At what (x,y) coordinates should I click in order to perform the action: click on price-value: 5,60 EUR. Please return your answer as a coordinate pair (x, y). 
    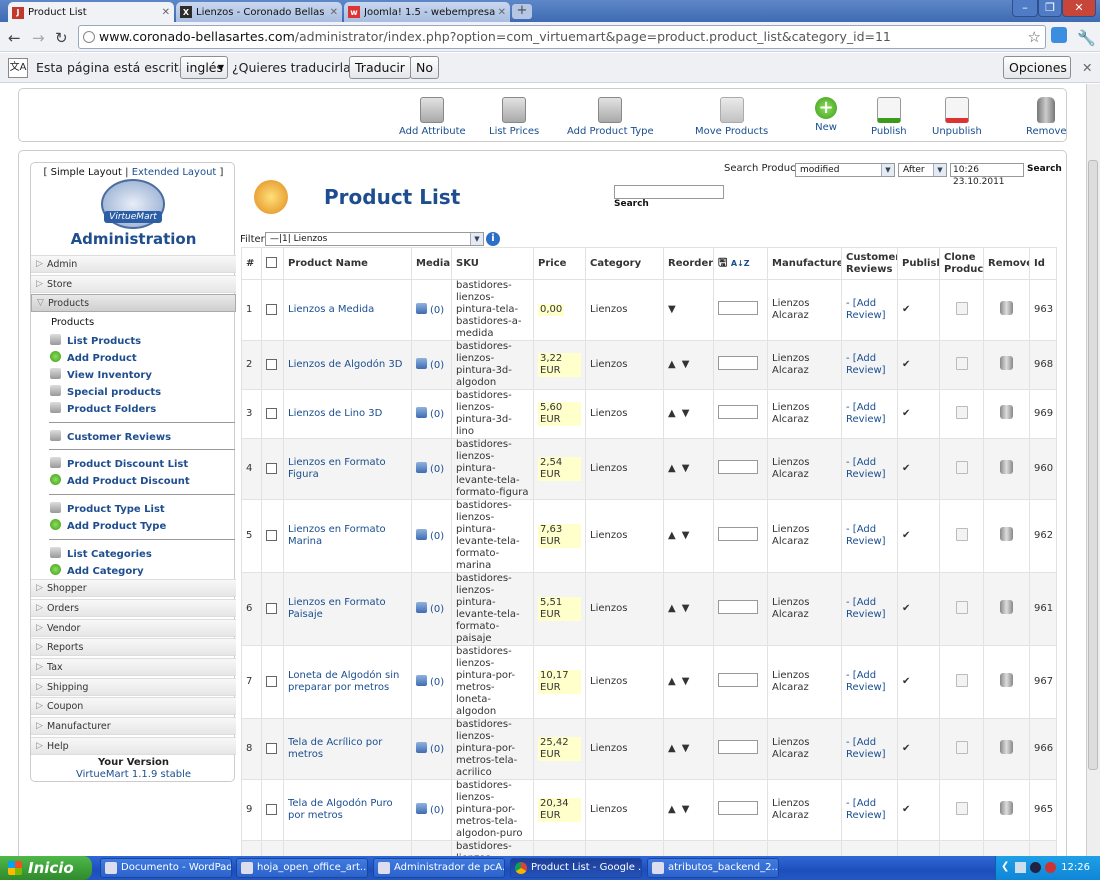
    Looking at the image, I should click on (559, 414).